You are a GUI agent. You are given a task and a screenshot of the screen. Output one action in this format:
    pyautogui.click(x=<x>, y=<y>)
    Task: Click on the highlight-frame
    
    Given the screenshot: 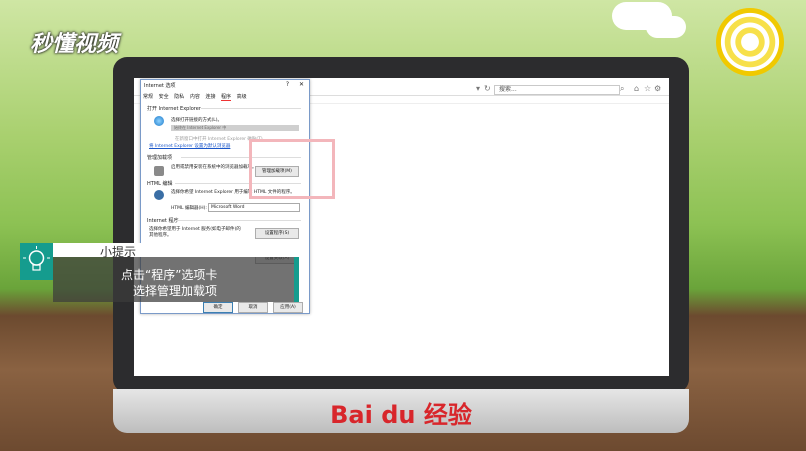 What is the action you would take?
    pyautogui.click(x=292, y=169)
    